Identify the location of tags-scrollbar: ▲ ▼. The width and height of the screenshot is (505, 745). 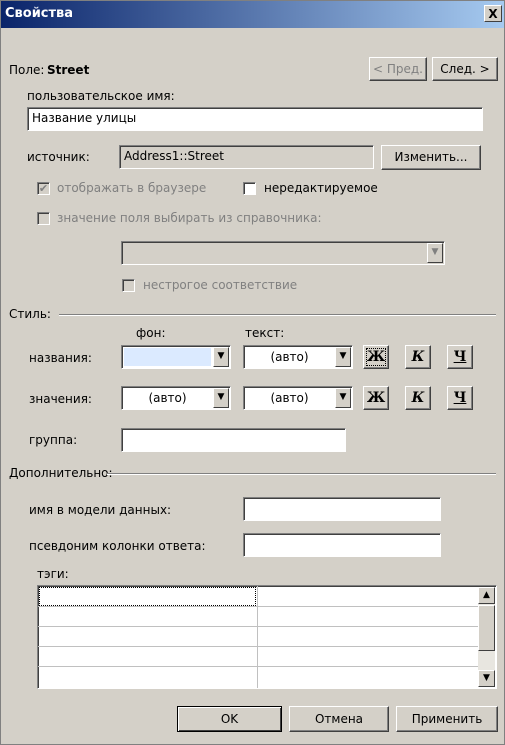
(486, 637).